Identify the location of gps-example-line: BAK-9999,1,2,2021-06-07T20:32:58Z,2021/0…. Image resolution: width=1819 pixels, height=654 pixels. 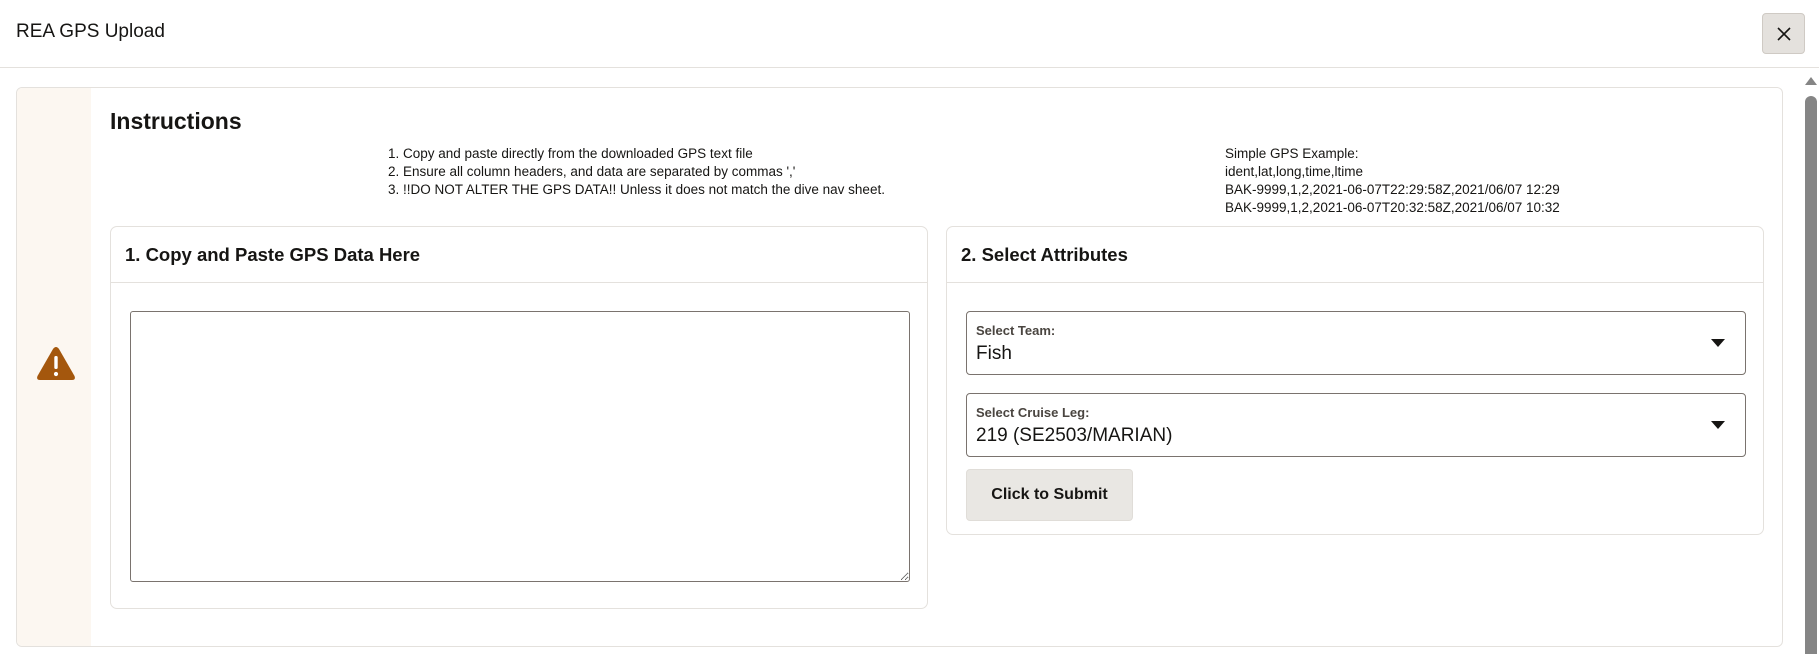
(1392, 207).